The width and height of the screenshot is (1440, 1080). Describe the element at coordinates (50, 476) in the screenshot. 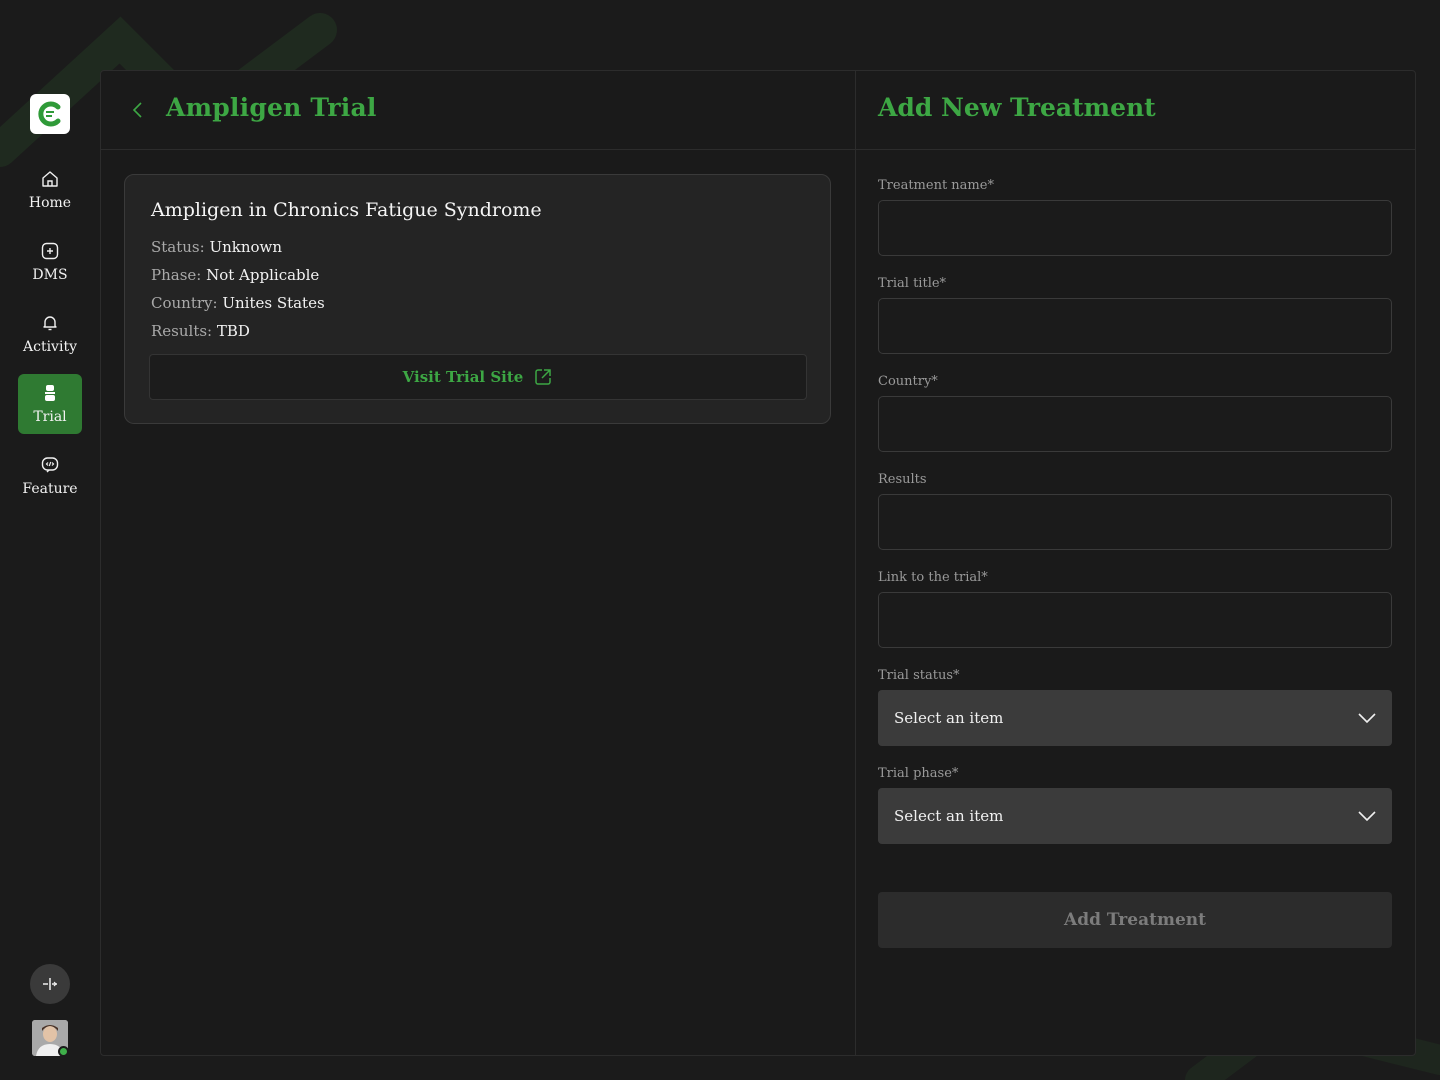

I see `sidebar-item-feature: Feature` at that location.